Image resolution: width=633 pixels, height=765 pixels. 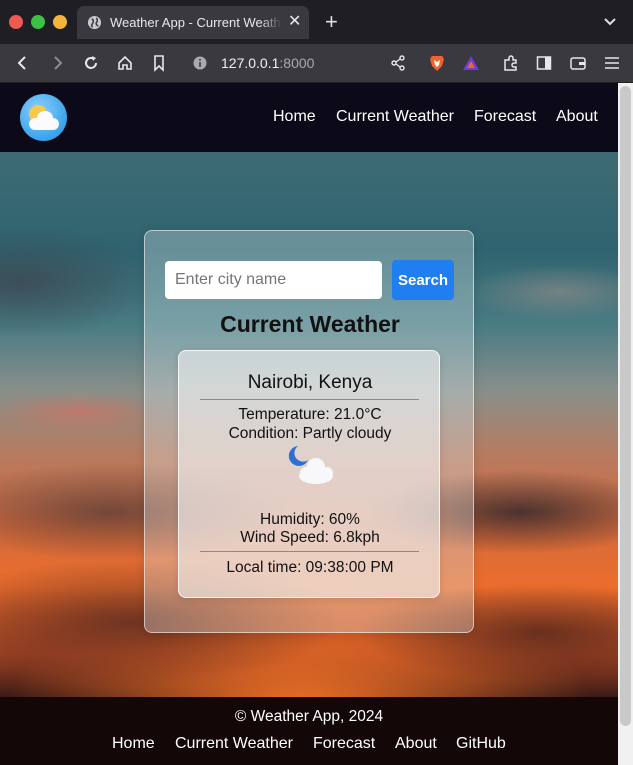 What do you see at coordinates (310, 567) in the screenshot?
I see `local-time-text: Local time: 09:38:00 PM` at bounding box center [310, 567].